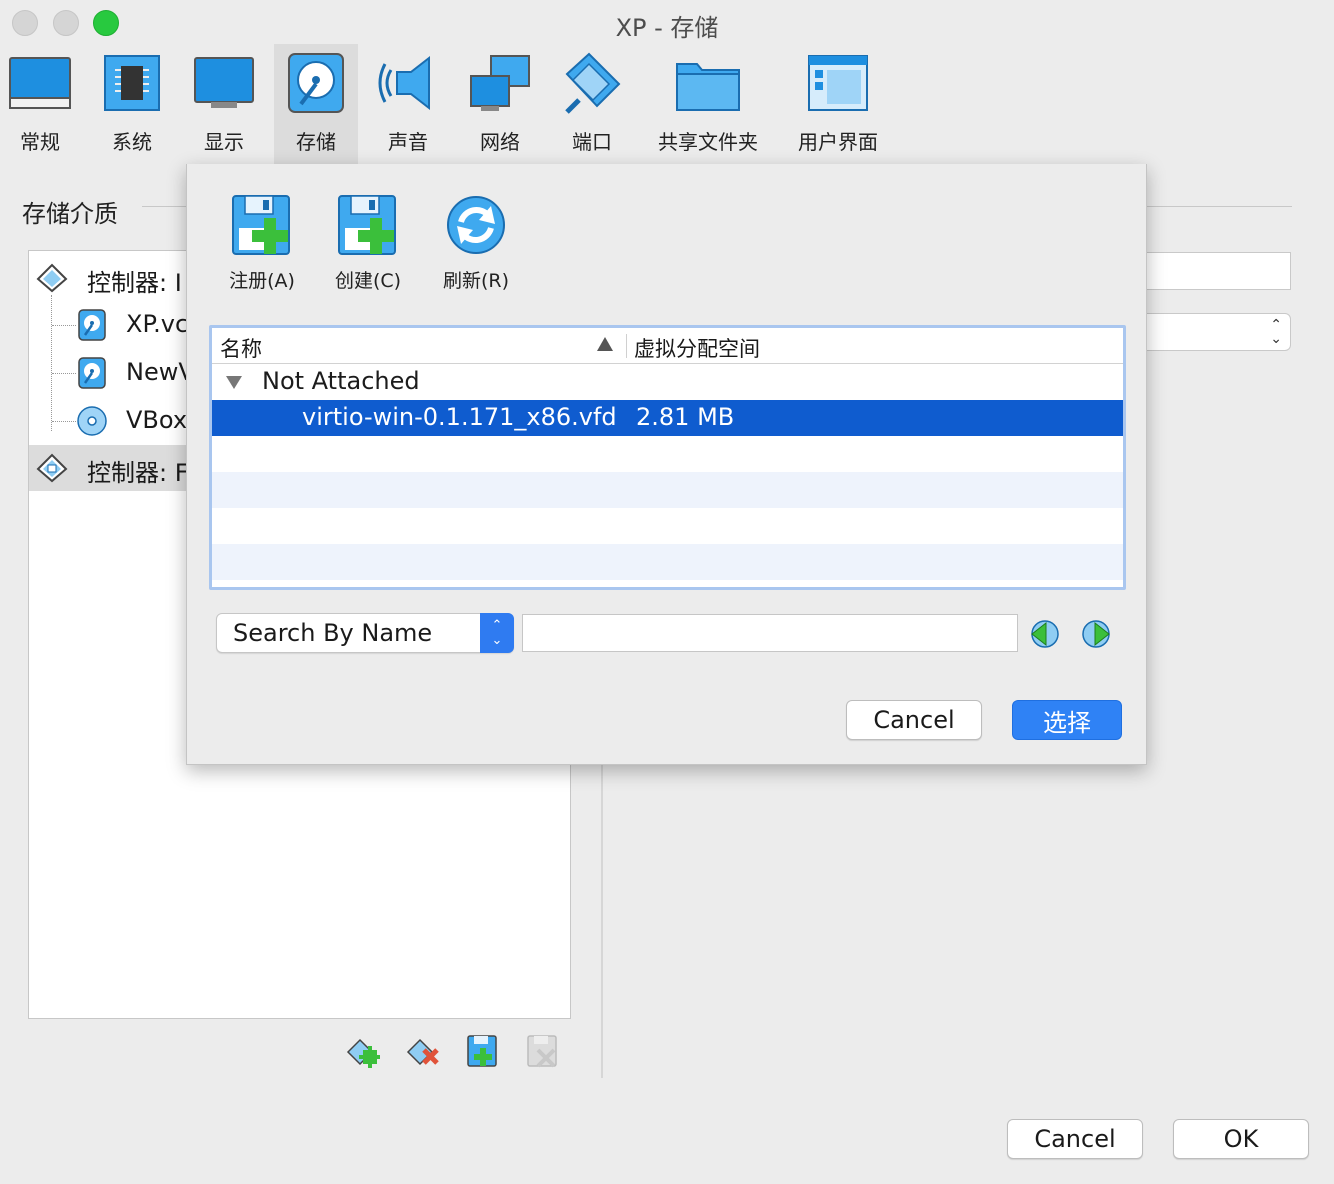 This screenshot has height=1184, width=1334. What do you see at coordinates (626, 346) in the screenshot?
I see `column-divider` at bounding box center [626, 346].